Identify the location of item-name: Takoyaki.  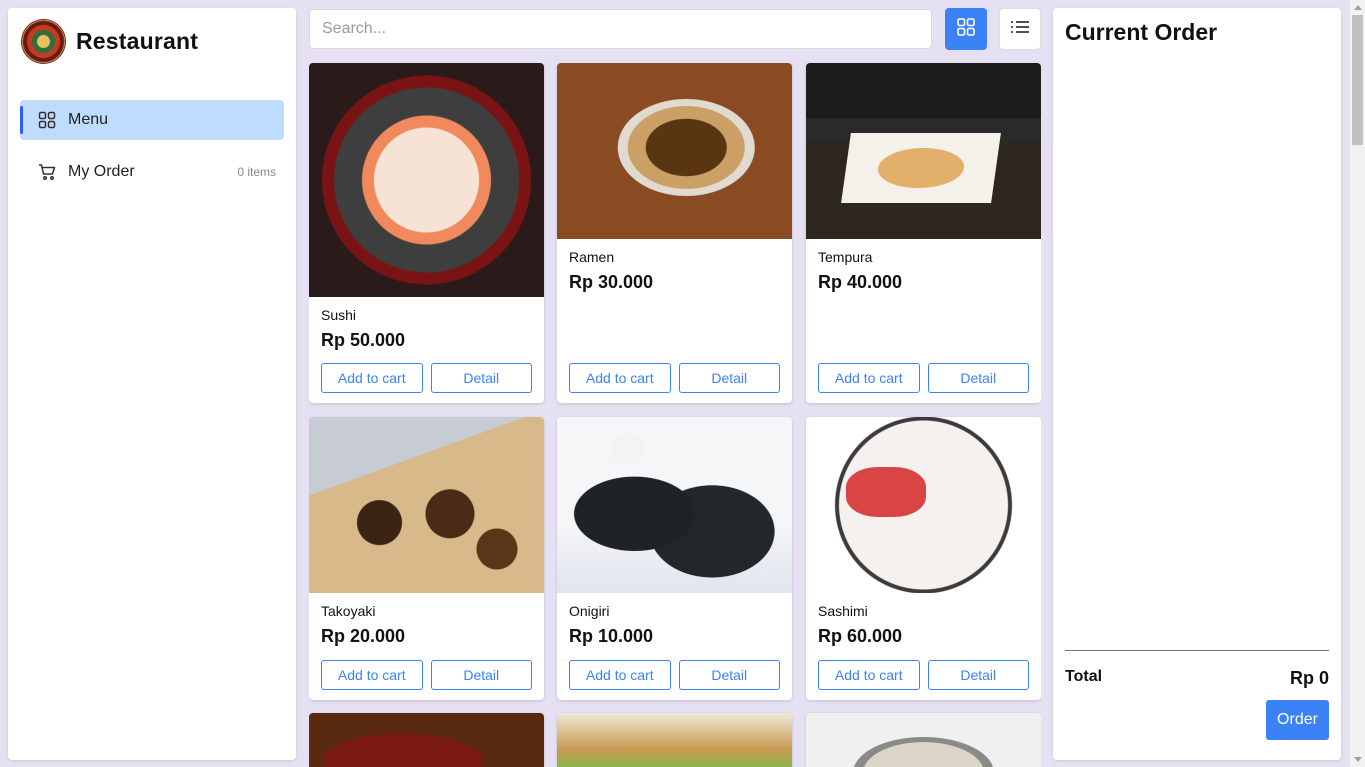
(348, 611).